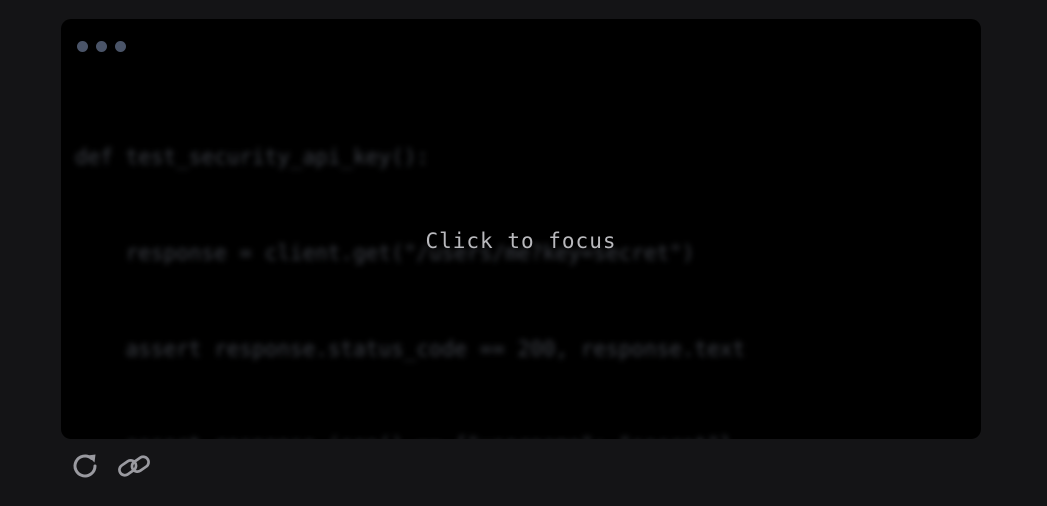 Image resolution: width=1047 pixels, height=506 pixels. I want to click on click-to-focus-label: Click to focus, so click(521, 241).